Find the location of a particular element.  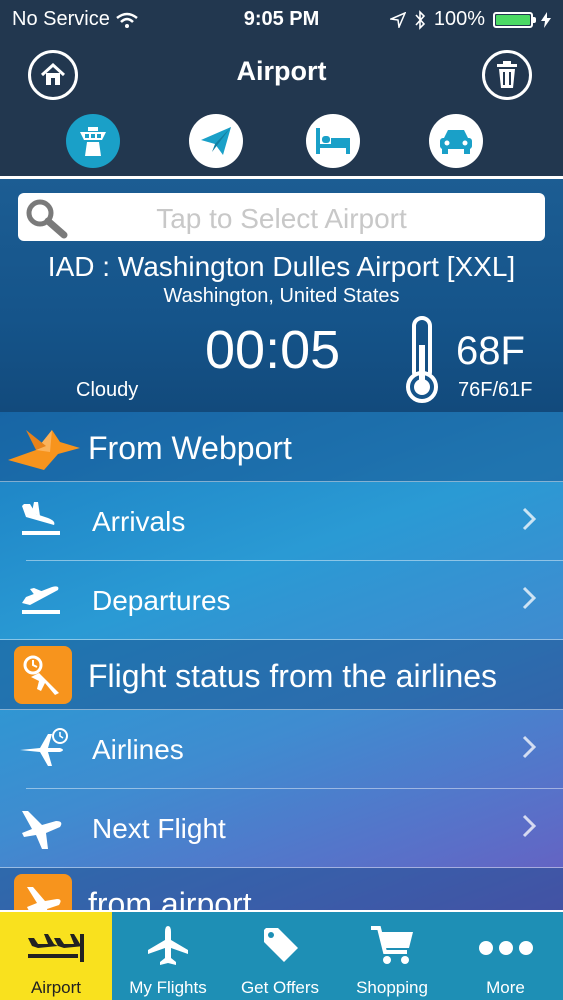

more-icon is located at coordinates (505, 948).